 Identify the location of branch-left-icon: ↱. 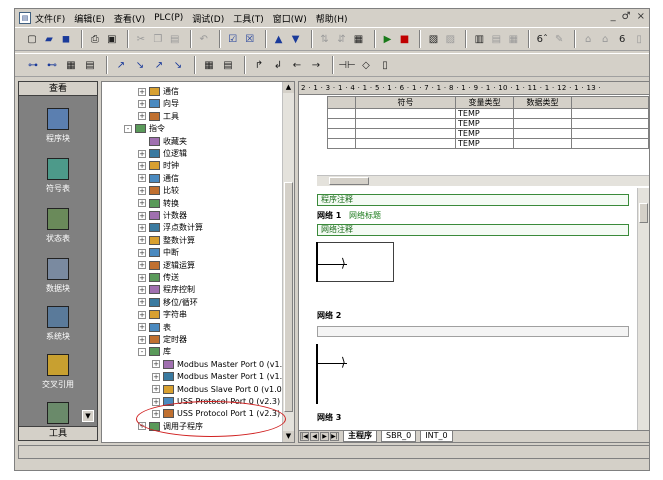
(259, 65).